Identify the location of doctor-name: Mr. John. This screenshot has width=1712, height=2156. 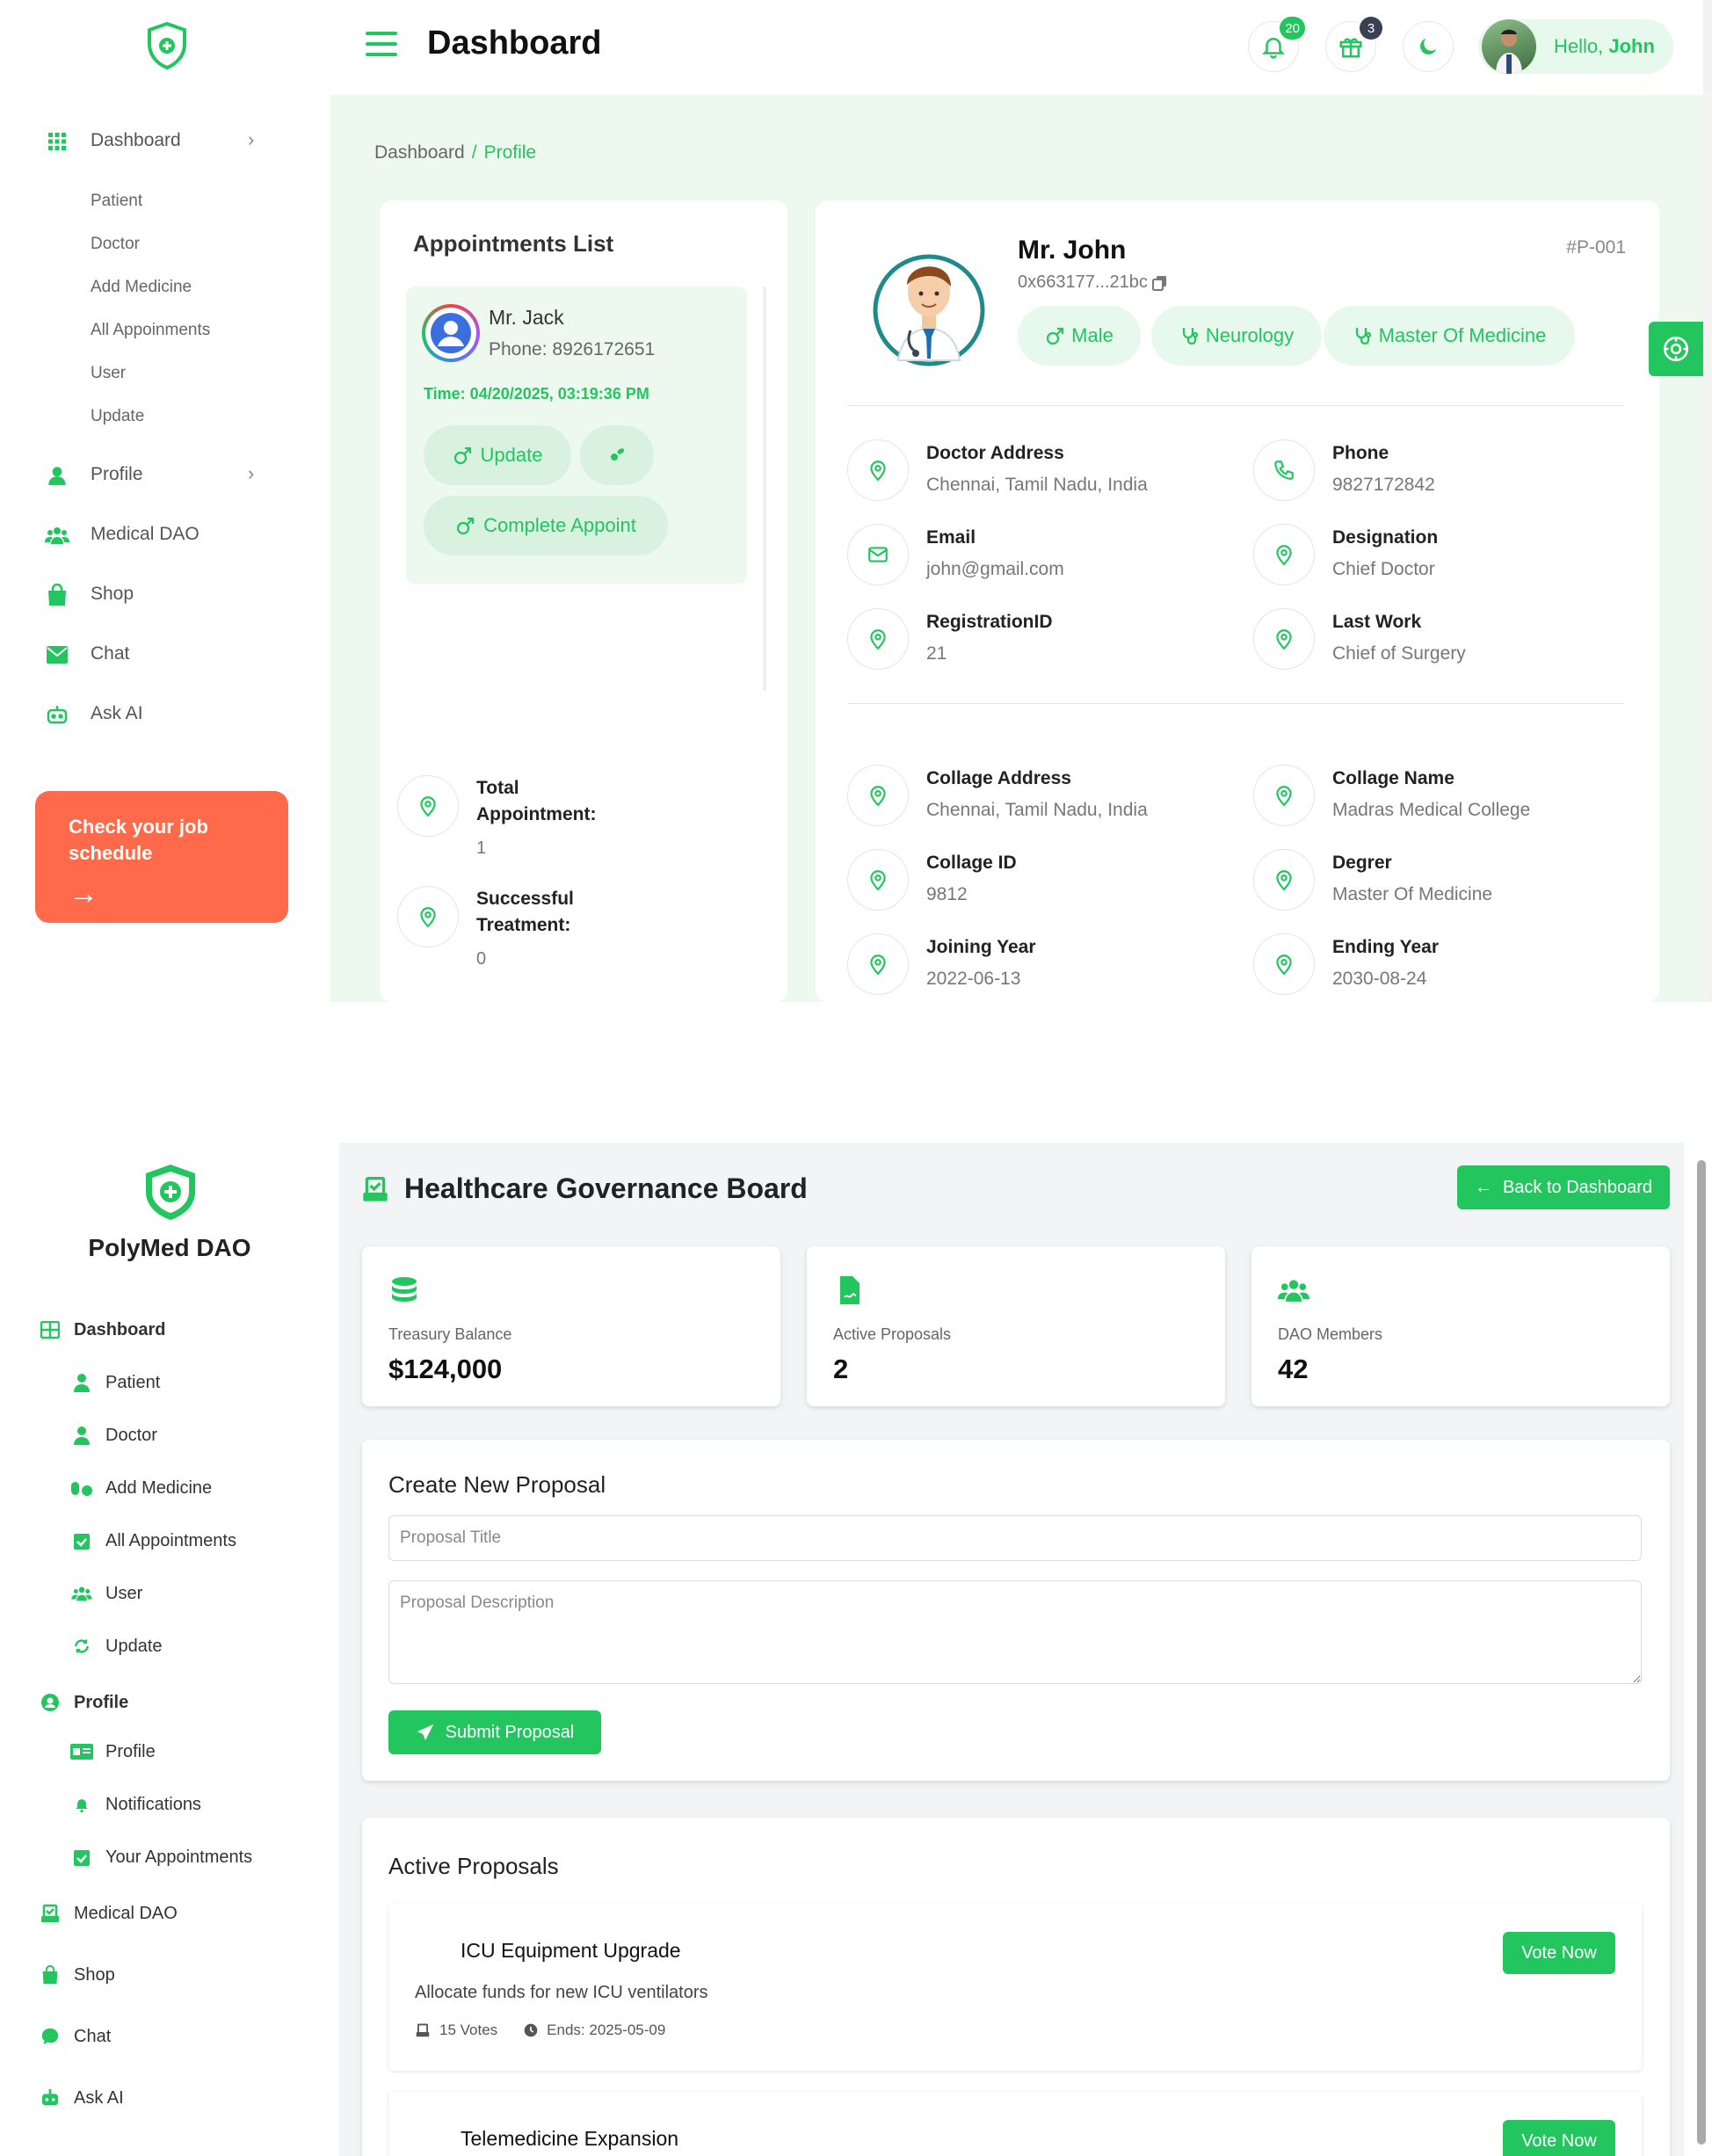
(1072, 250).